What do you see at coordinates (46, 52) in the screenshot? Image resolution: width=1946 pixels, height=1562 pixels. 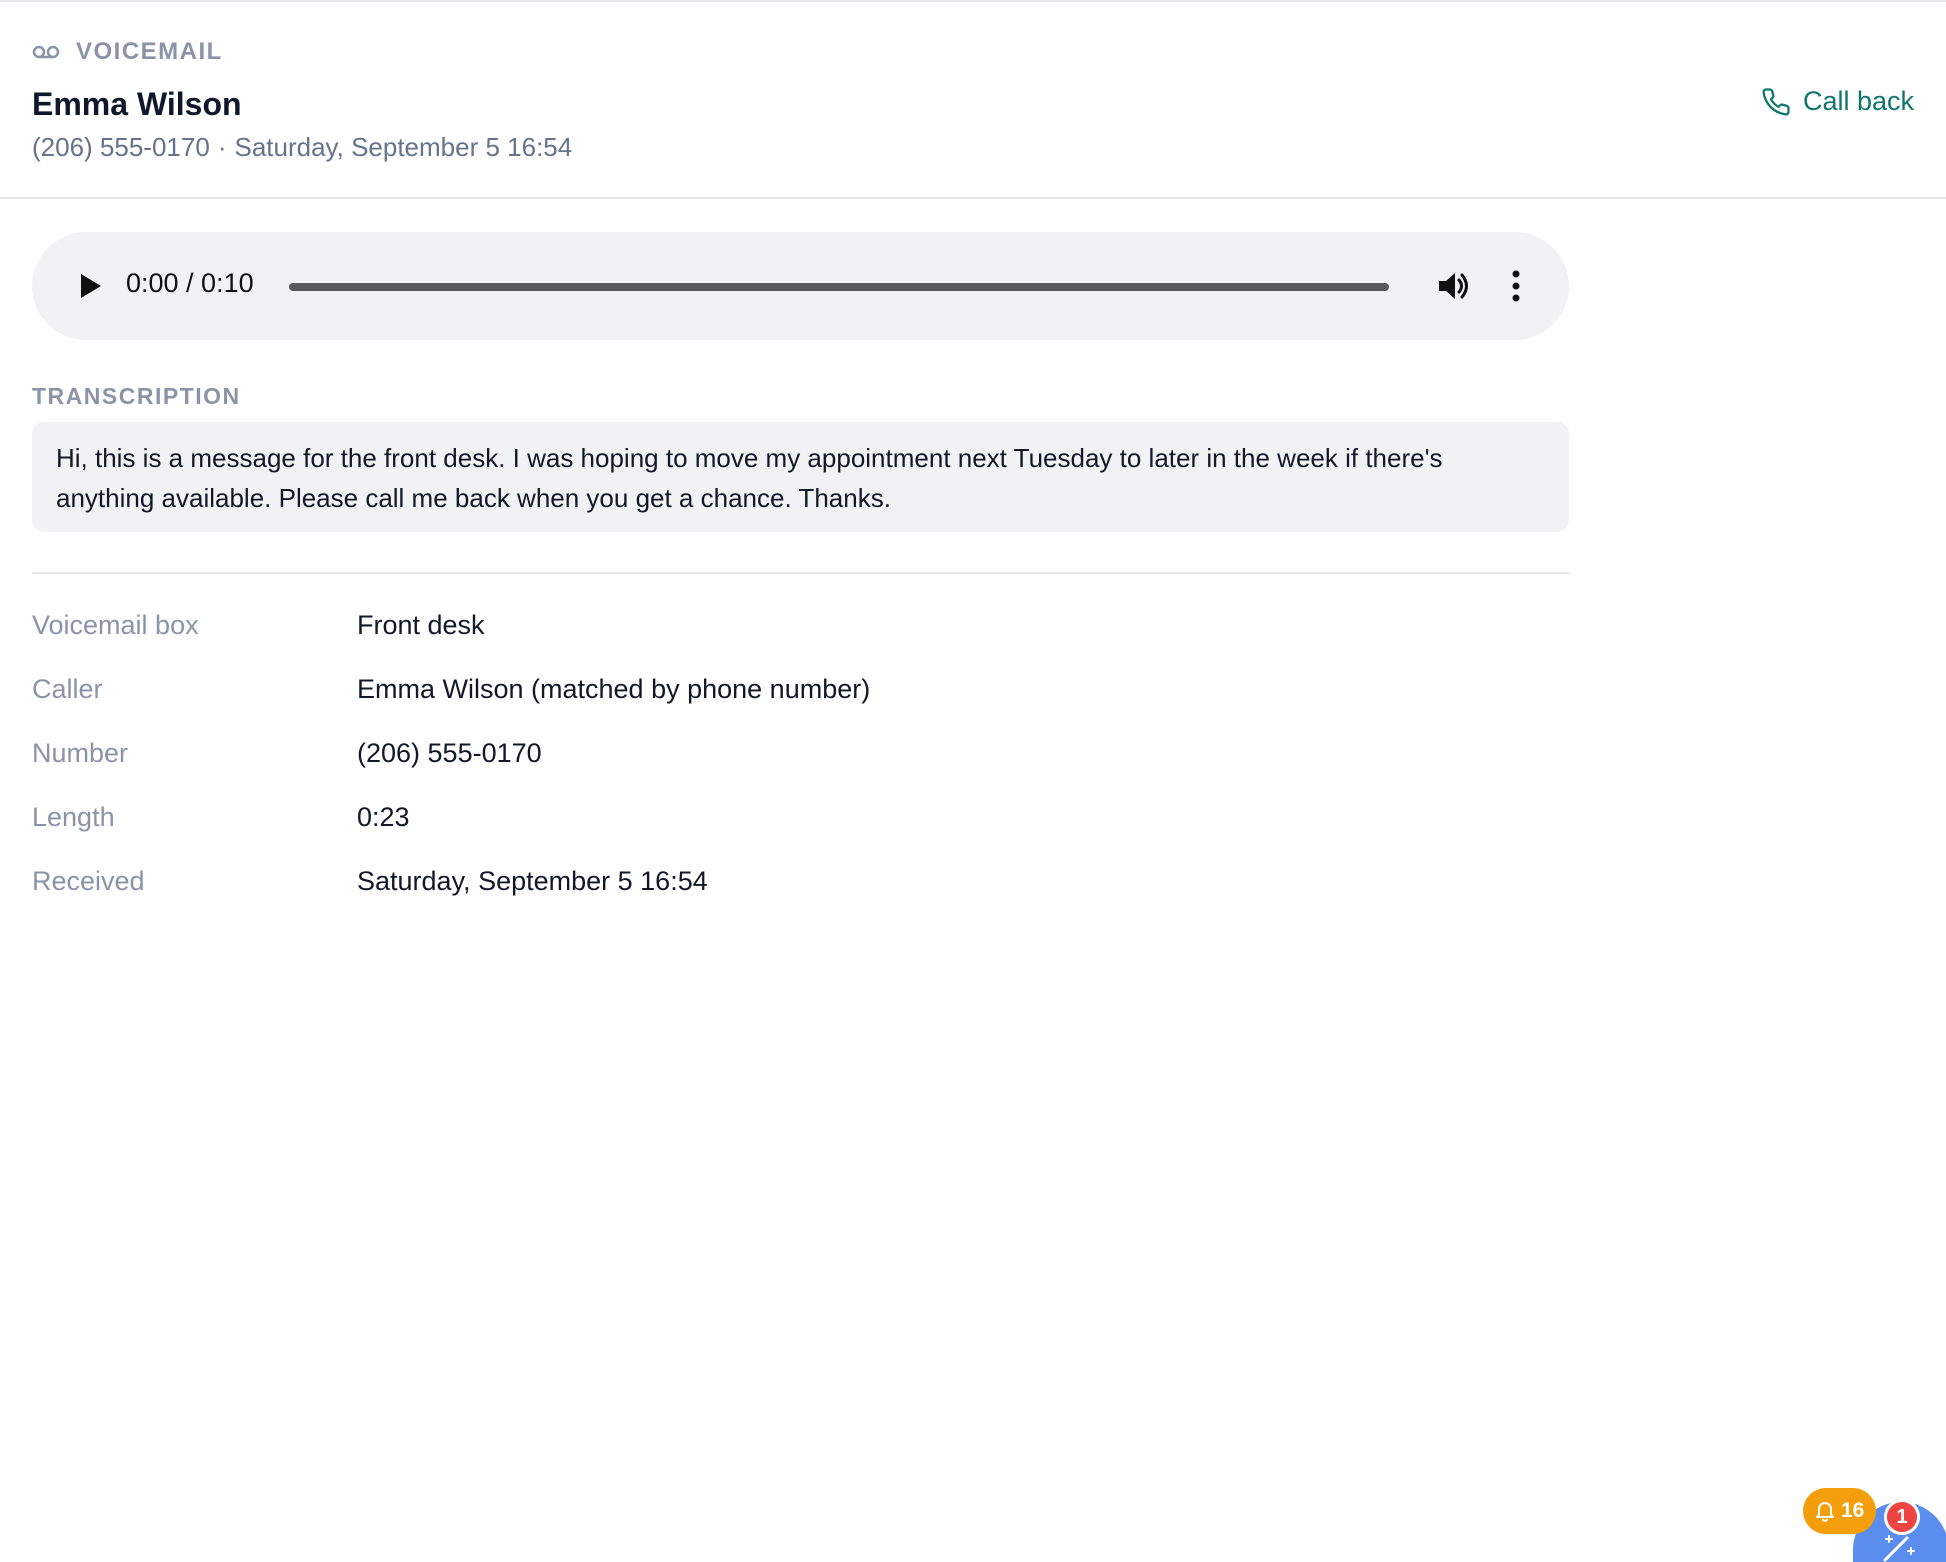 I see `voicemail-icon` at bounding box center [46, 52].